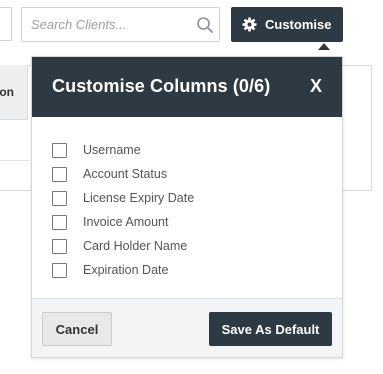 The image size is (383, 374). What do you see at coordinates (112, 150) in the screenshot?
I see `column-option-label: Username` at bounding box center [112, 150].